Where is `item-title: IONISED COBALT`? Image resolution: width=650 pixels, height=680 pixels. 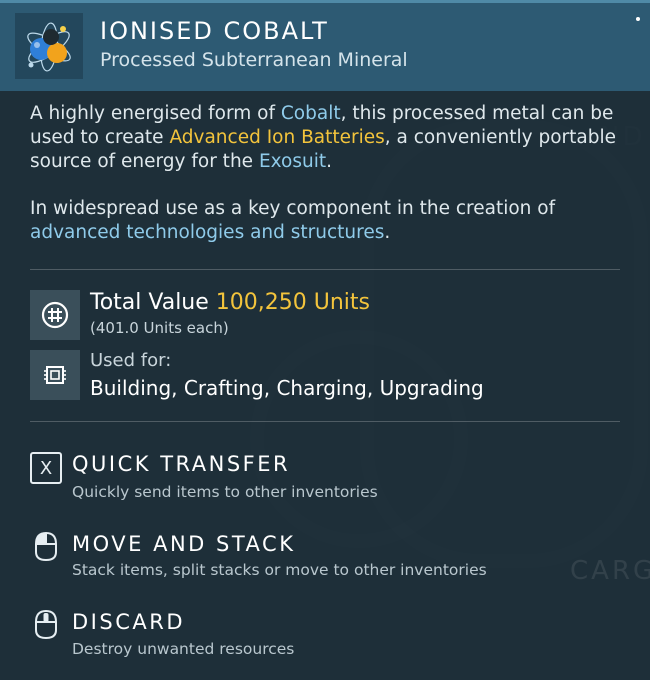 item-title: IONISED COBALT is located at coordinates (214, 31).